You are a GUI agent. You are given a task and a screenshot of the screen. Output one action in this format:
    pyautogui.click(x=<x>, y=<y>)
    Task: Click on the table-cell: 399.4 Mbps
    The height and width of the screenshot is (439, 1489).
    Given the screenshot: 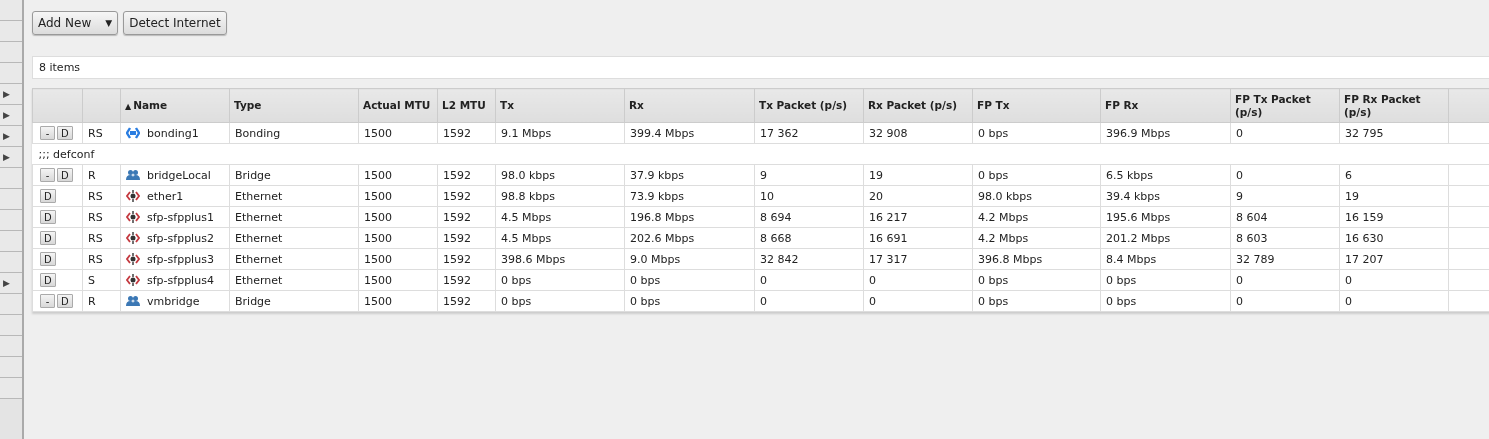 What is the action you would take?
    pyautogui.click(x=689, y=133)
    